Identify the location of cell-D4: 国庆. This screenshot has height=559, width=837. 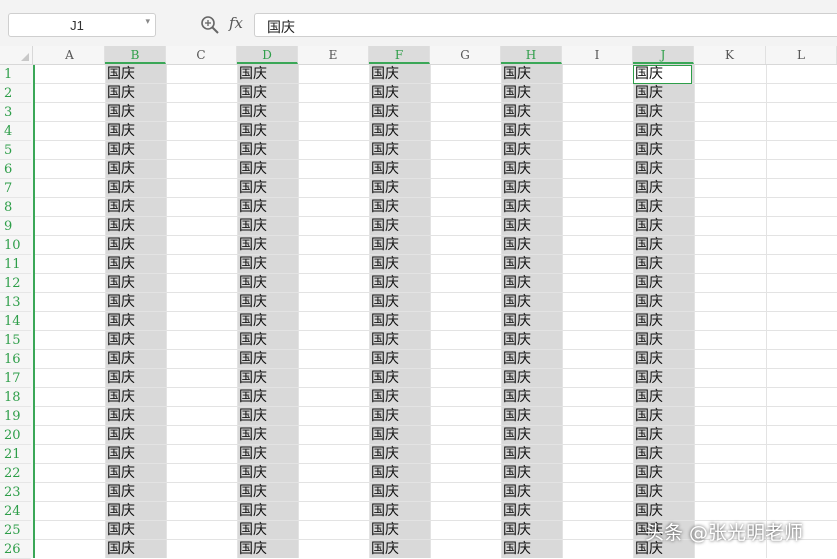
(267, 131).